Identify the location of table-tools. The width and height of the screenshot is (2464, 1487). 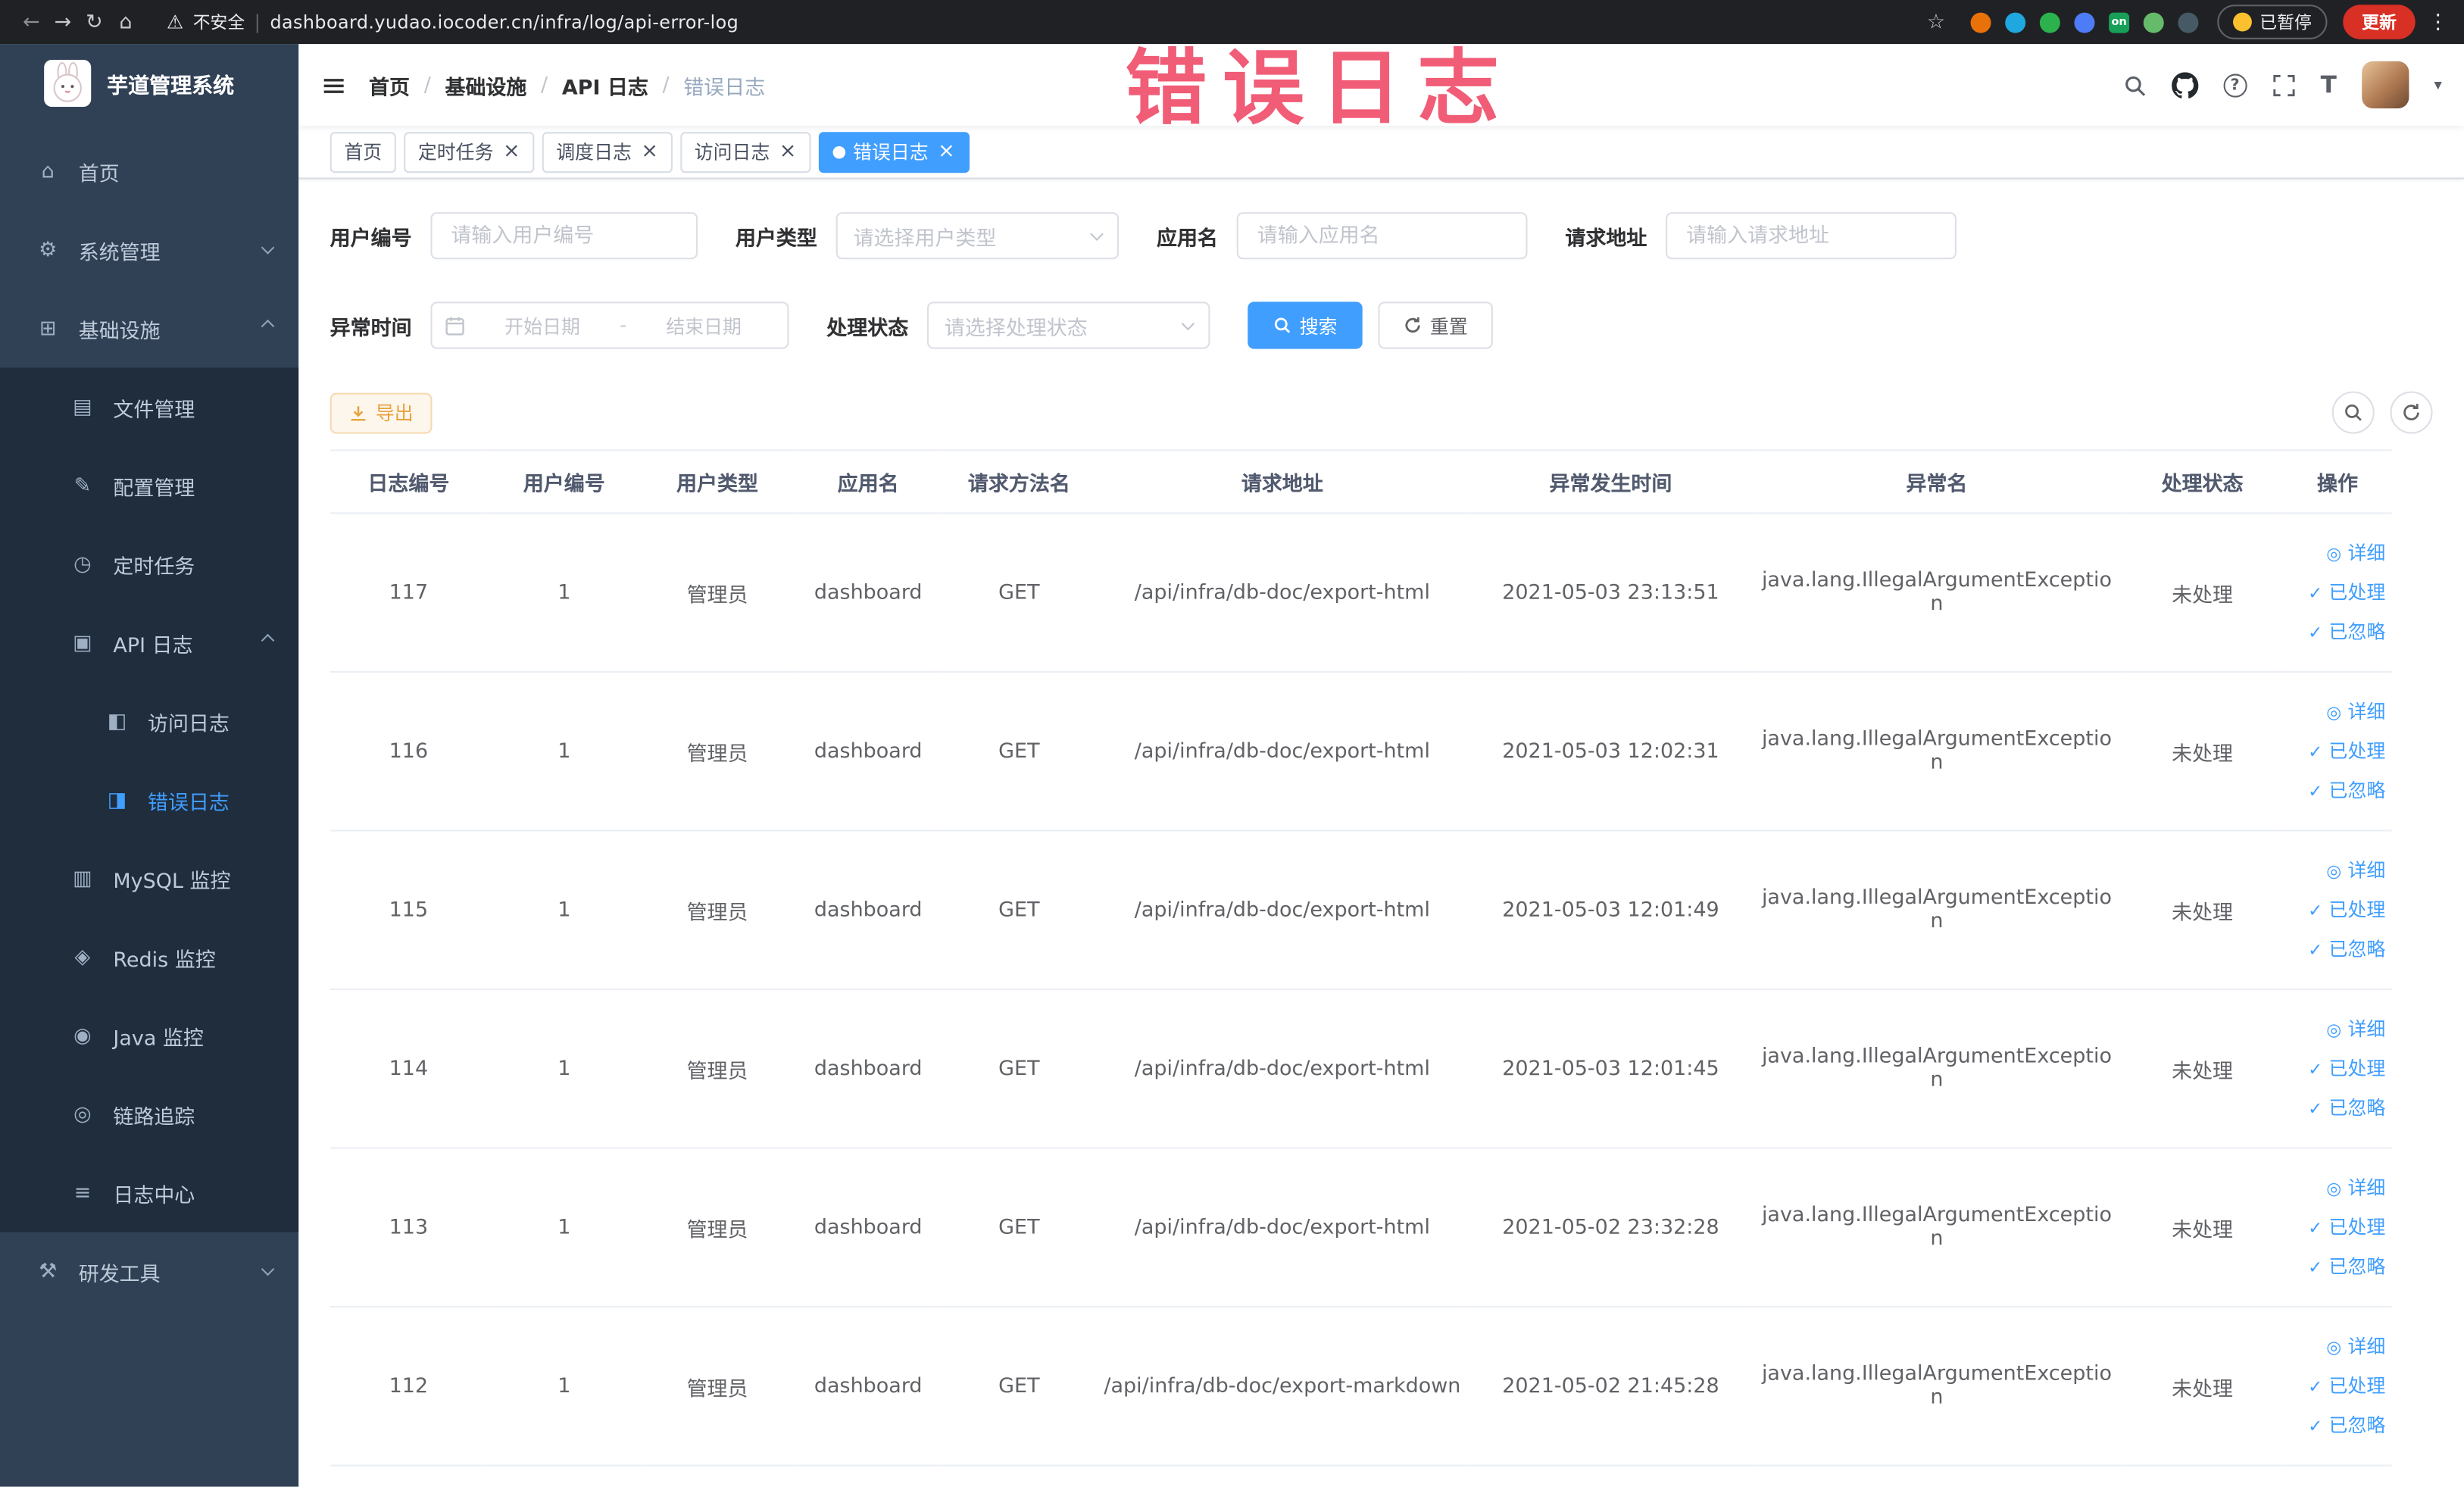
(2382, 412).